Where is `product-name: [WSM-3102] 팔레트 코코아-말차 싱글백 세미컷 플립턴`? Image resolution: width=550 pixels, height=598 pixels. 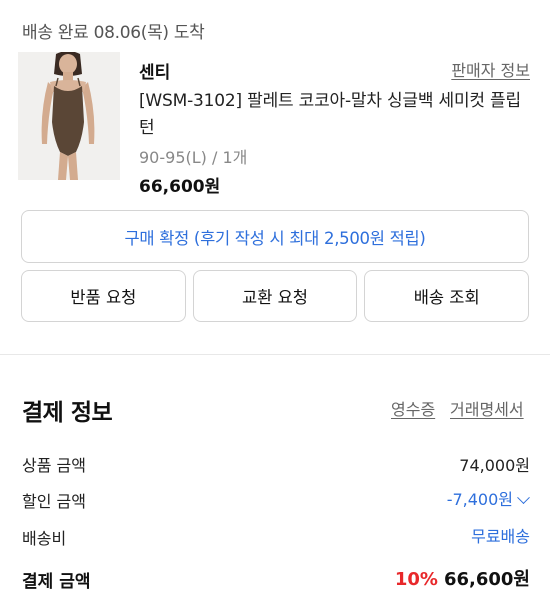 product-name: [WSM-3102] 팔레트 코코아-말차 싱글백 세미컷 플립턴 is located at coordinates (334, 115).